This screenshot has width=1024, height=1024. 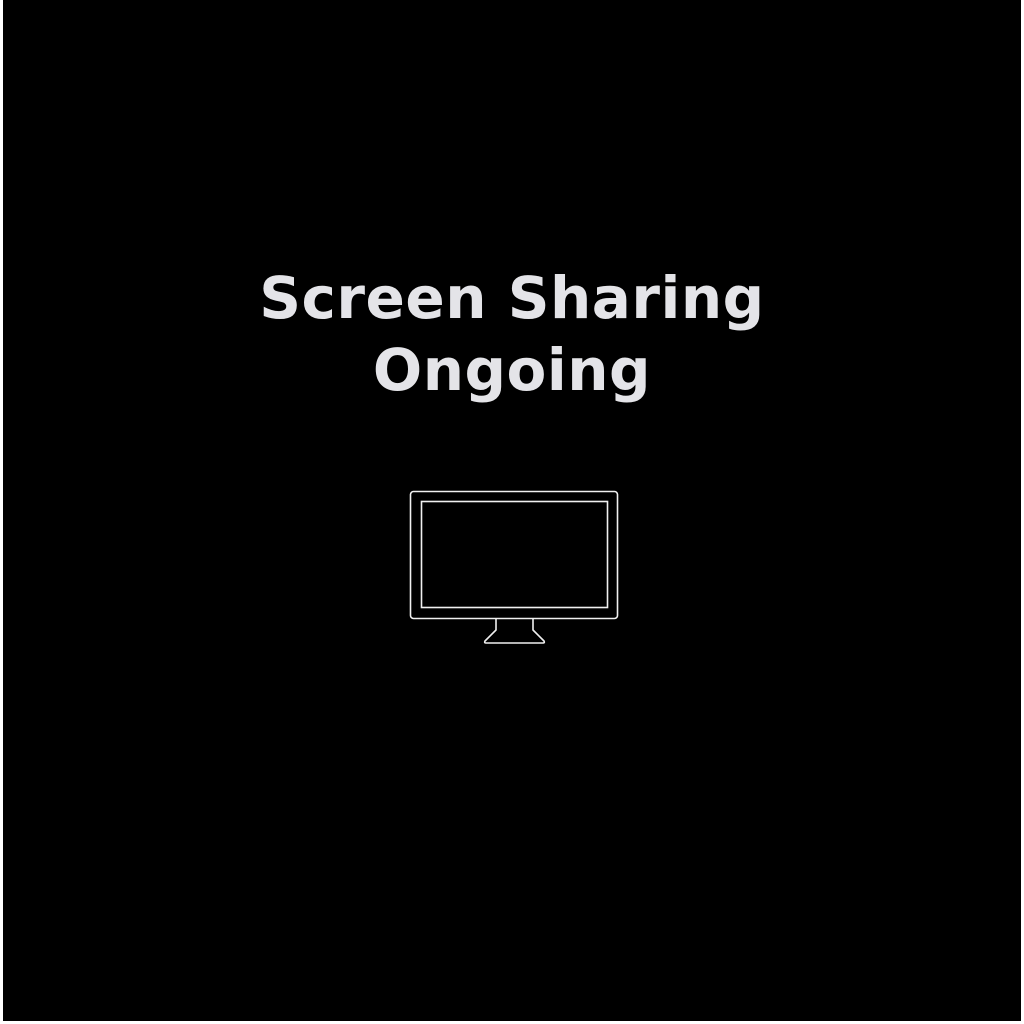 I want to click on screen-sharing-title: Screen Sharing Ongoing, so click(x=512, y=334).